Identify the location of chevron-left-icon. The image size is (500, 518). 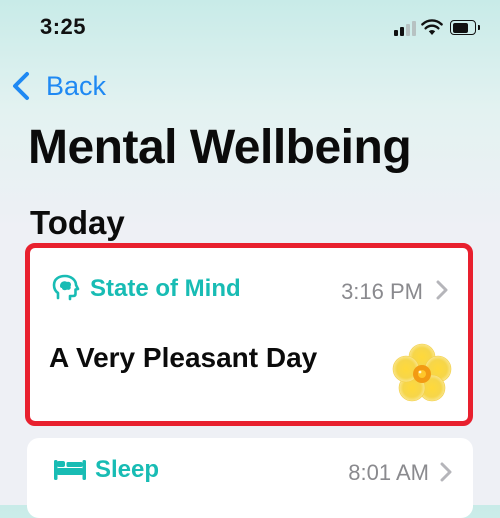
(21, 86).